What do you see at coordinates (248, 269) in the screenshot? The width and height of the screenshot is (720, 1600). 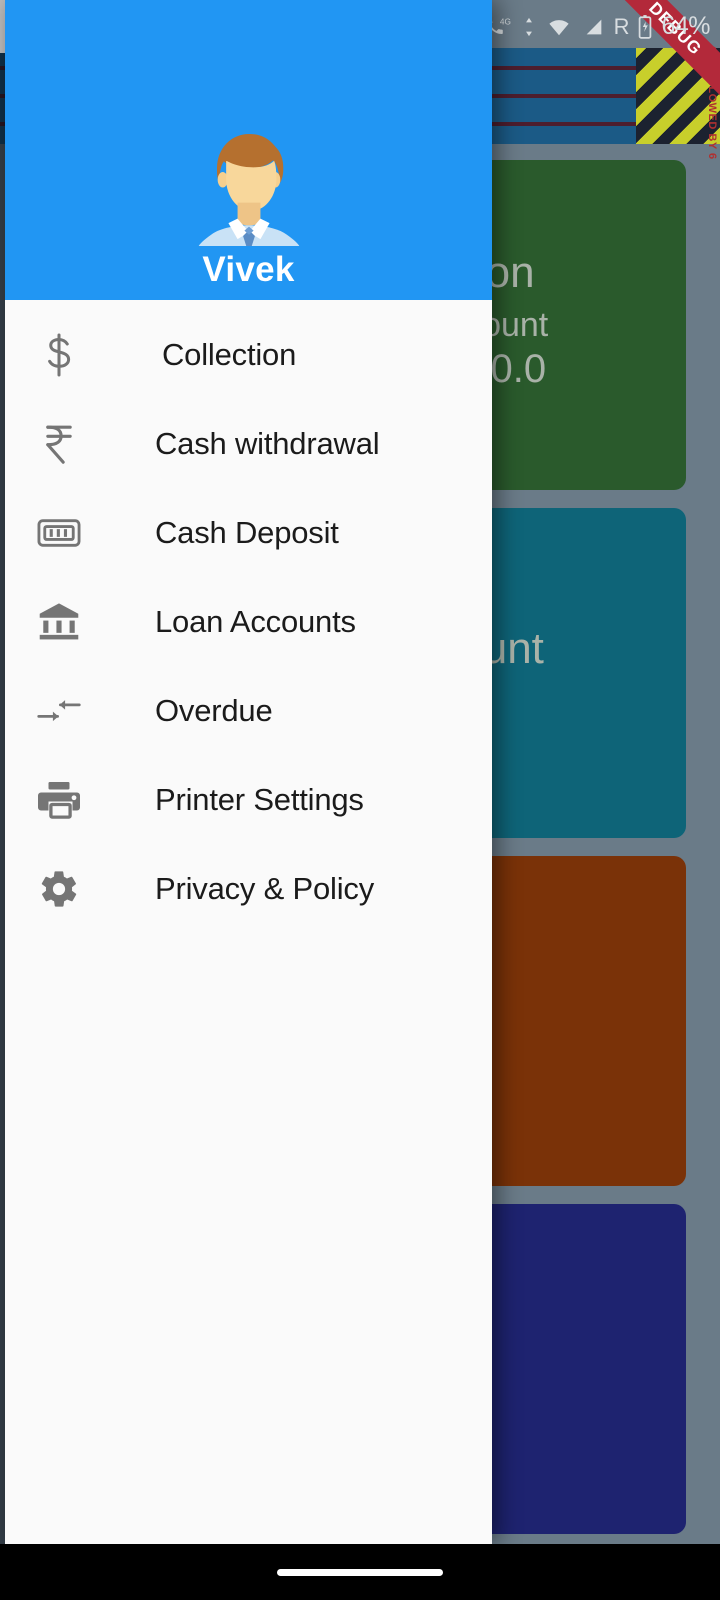 I see `drawer-username: Vivek` at bounding box center [248, 269].